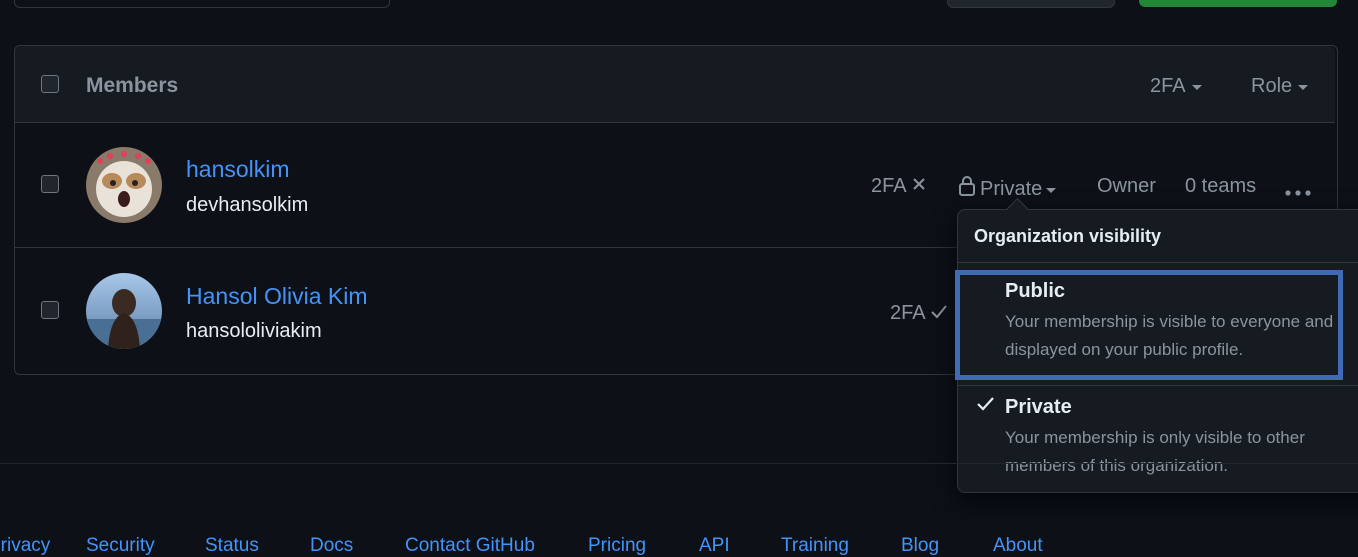 Image resolution: width=1358 pixels, height=557 pixels. I want to click on visibility-dropdown: Private, so click(1007, 189).